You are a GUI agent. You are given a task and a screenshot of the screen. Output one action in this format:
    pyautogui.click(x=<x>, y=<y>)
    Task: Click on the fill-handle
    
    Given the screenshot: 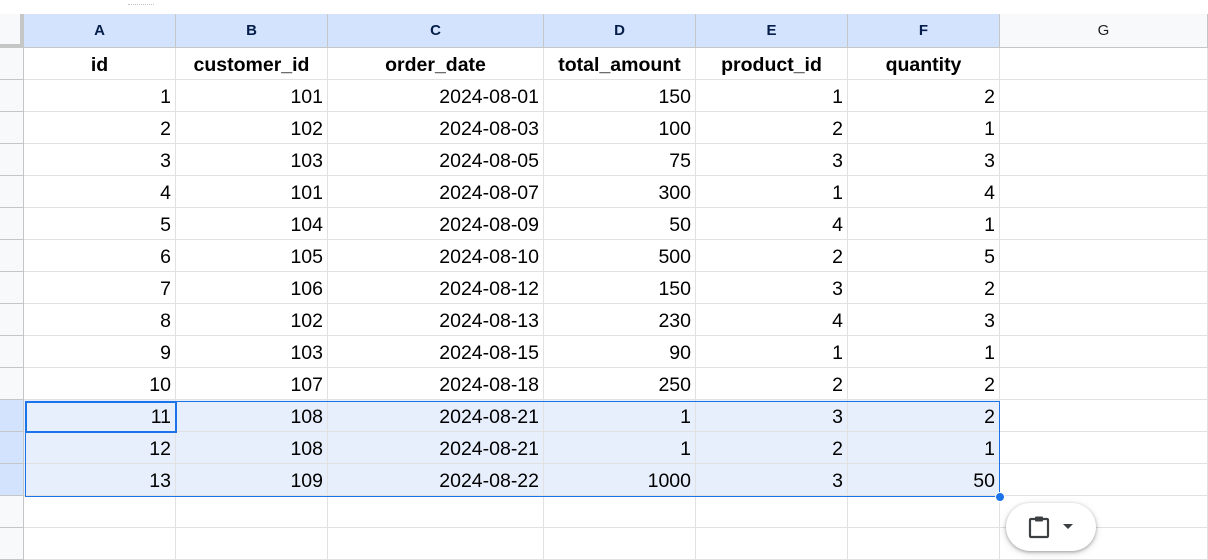 What is the action you would take?
    pyautogui.click(x=1000, y=497)
    